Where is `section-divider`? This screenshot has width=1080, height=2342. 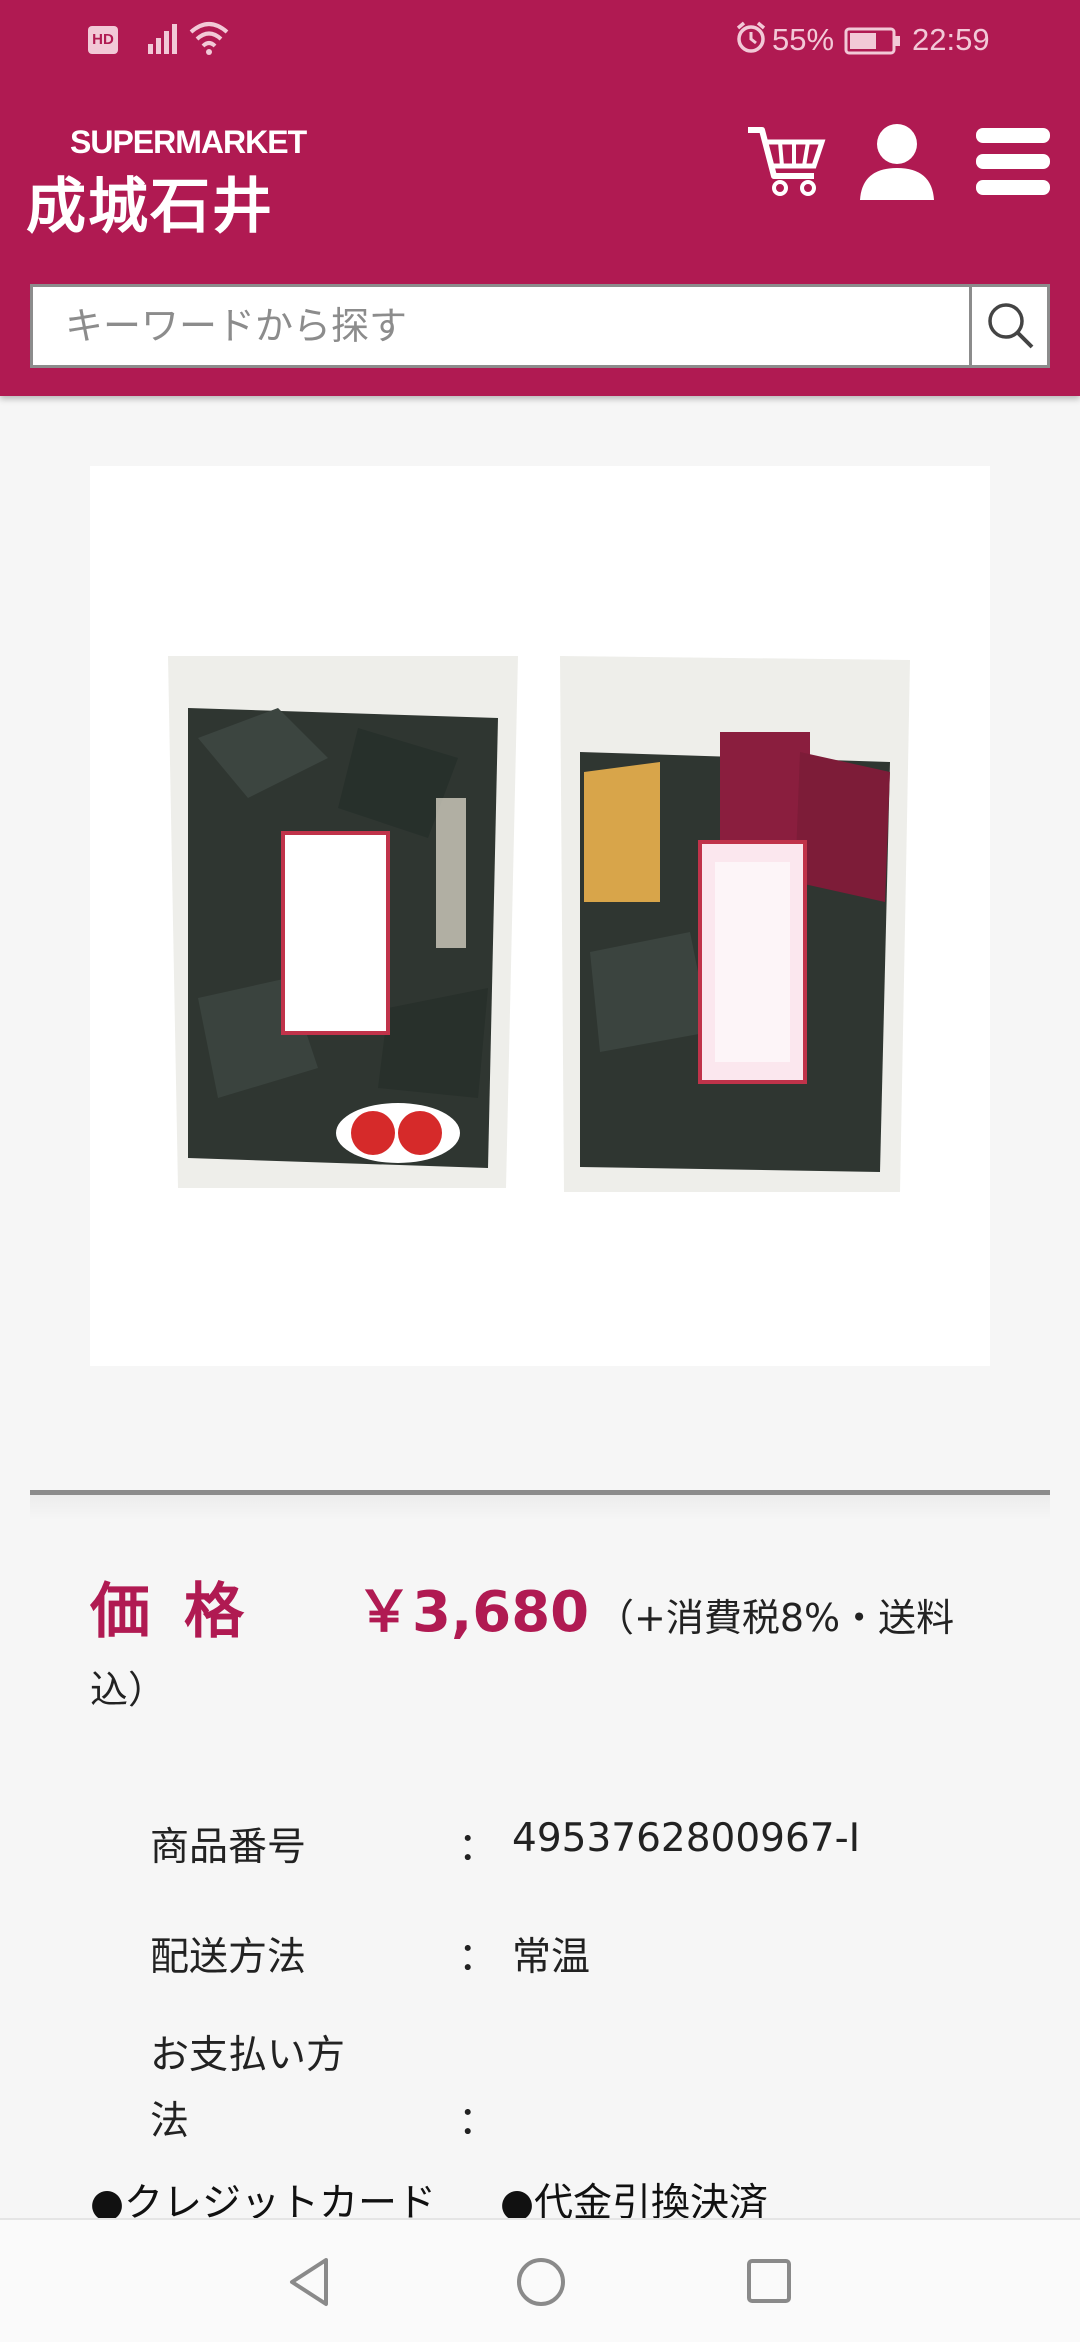 section-divider is located at coordinates (540, 1505).